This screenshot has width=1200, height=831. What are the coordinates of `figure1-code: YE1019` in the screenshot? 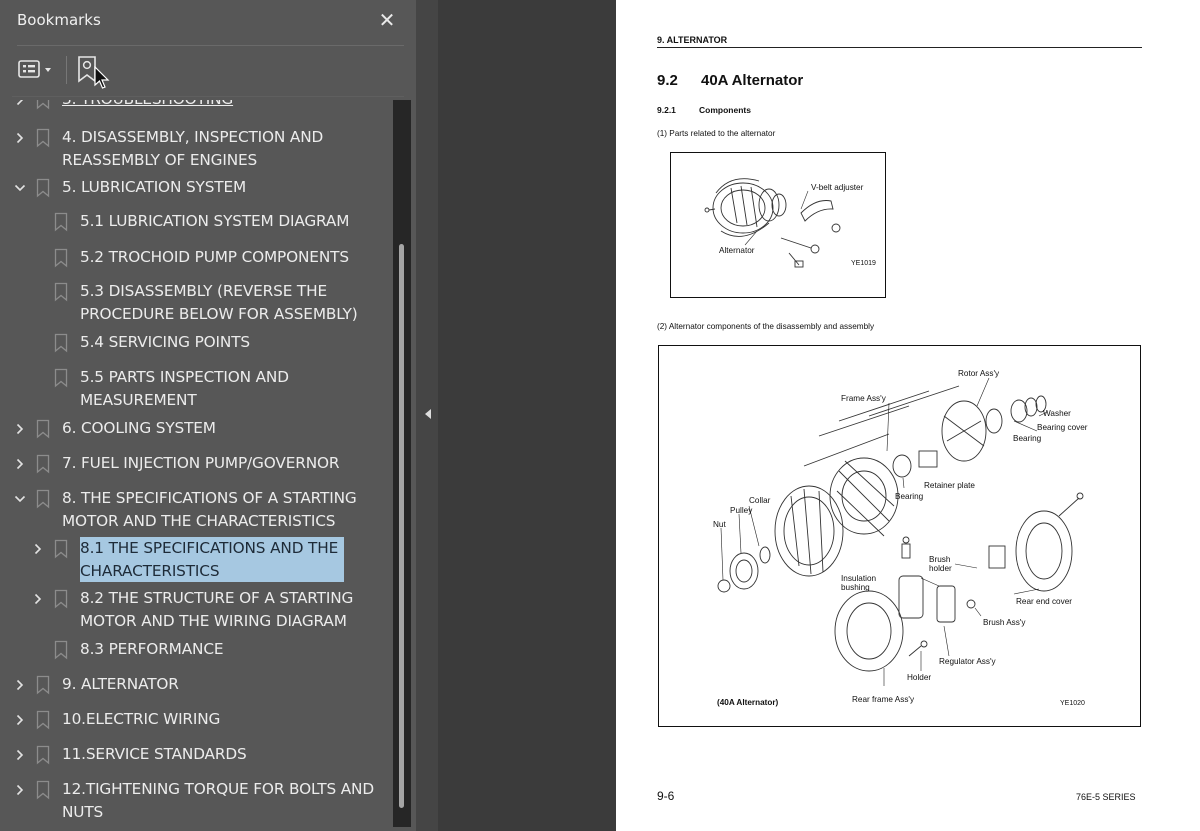 It's located at (863, 263).